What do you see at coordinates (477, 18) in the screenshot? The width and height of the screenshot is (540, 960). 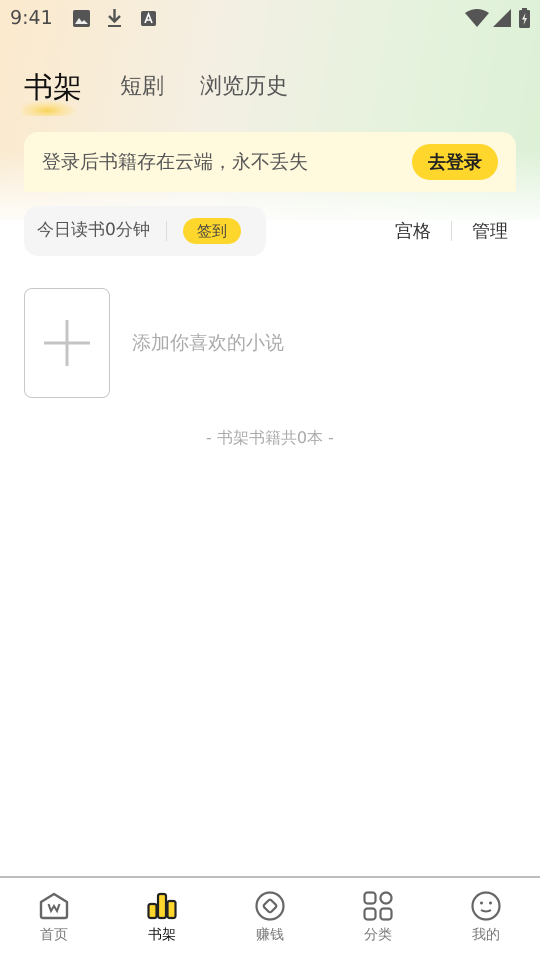 I see `wifi-icon` at bounding box center [477, 18].